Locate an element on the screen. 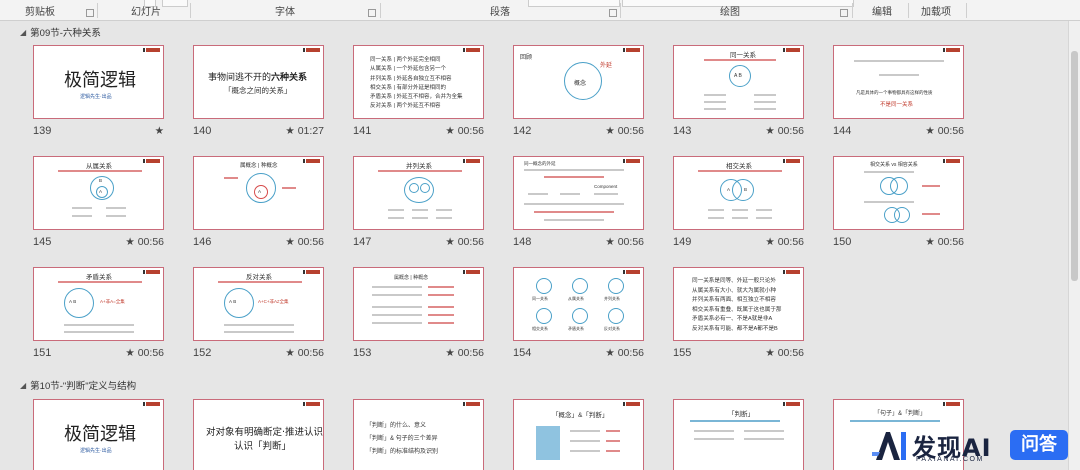  slide-thumbnail: 对对象有明确断定·推进认识 认识「判断」 is located at coordinates (258, 434).